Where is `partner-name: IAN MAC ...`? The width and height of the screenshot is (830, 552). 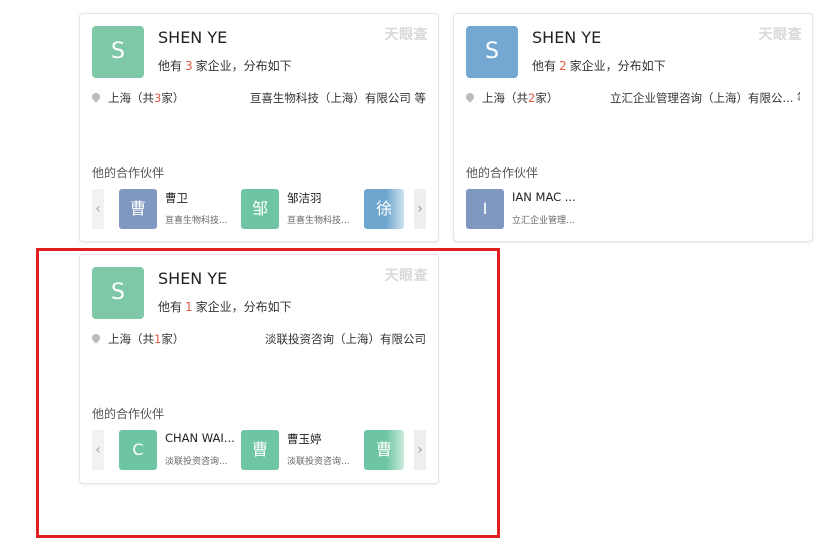 partner-name: IAN MAC ... is located at coordinates (544, 197).